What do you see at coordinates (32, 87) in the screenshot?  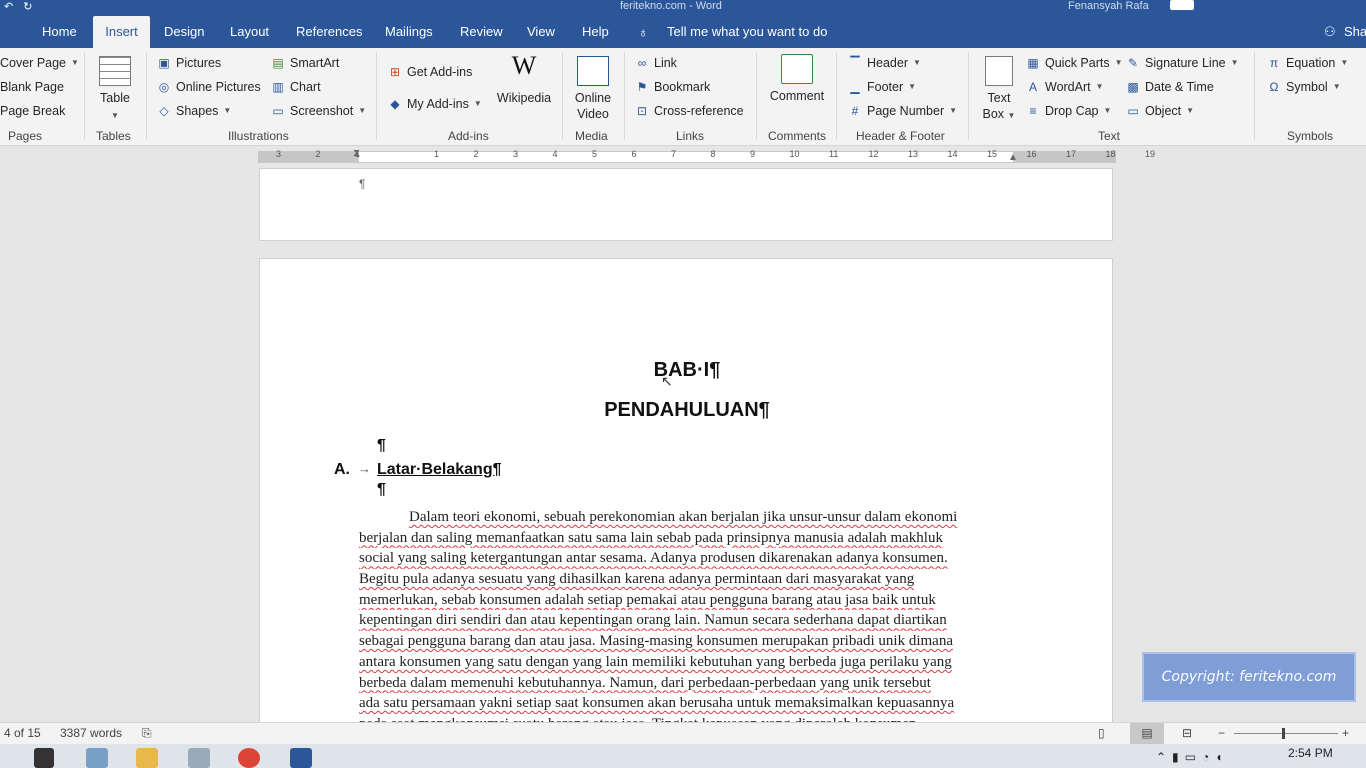 I see `blank-page-button: Blank Page` at bounding box center [32, 87].